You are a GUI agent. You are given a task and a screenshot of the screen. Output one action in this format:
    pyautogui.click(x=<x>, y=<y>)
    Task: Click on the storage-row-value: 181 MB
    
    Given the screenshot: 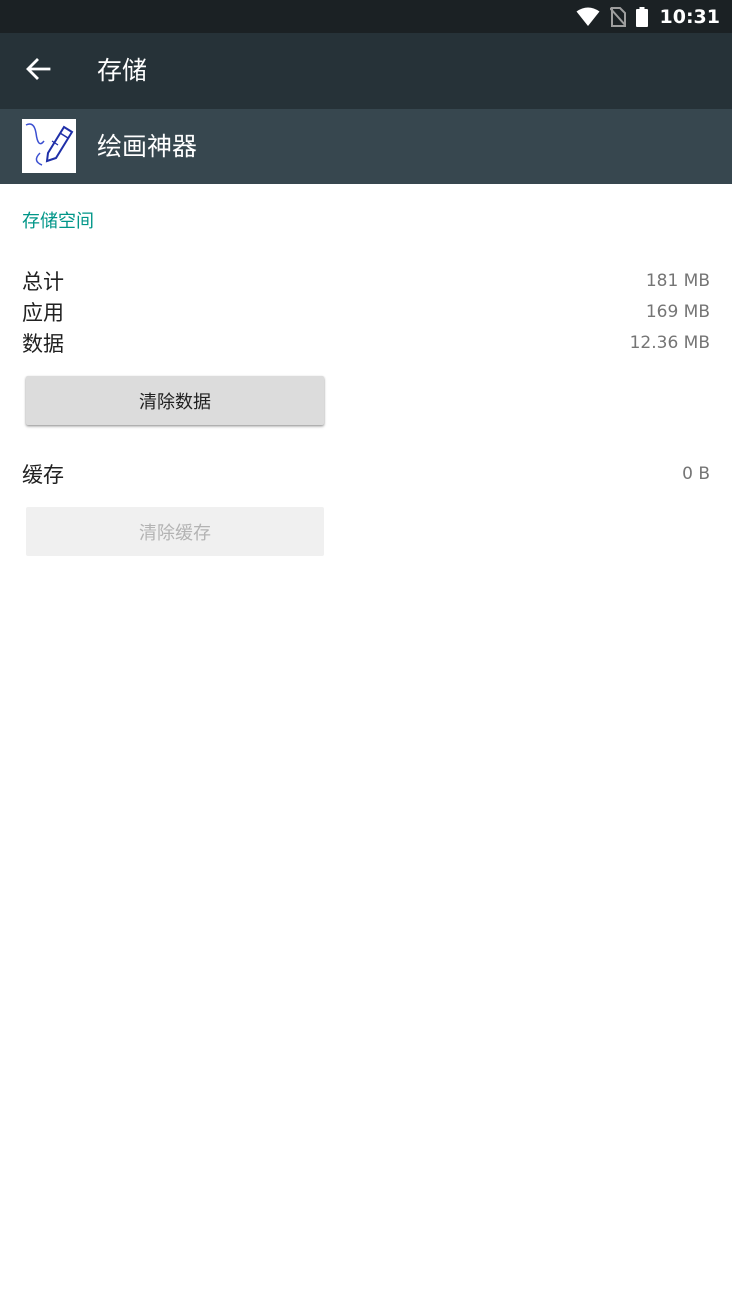 What is the action you would take?
    pyautogui.click(x=677, y=281)
    